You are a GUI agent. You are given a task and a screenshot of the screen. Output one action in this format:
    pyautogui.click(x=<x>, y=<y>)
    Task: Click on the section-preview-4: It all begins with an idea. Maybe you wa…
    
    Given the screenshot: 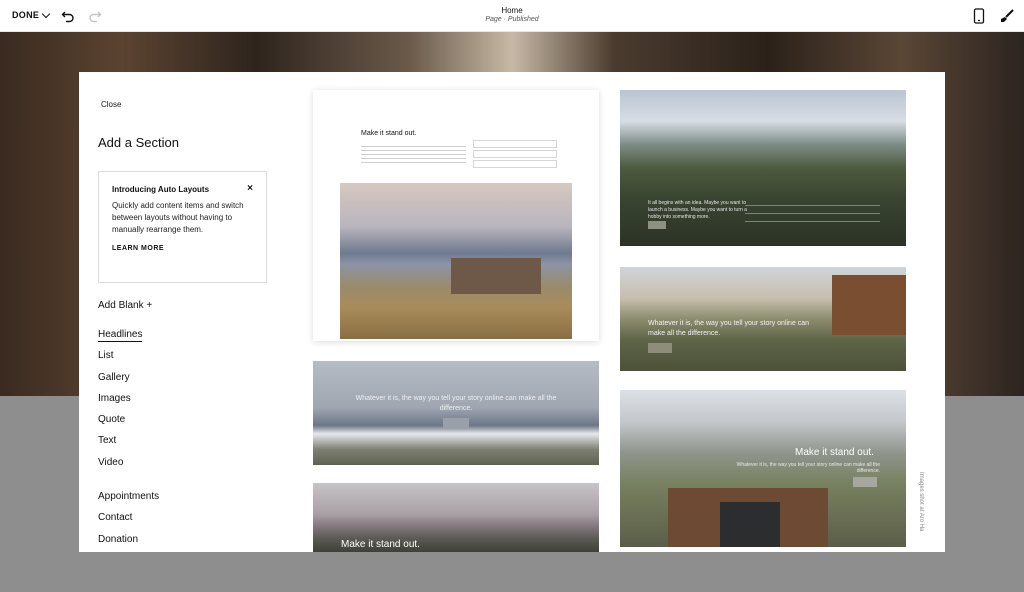 What is the action you would take?
    pyautogui.click(x=763, y=168)
    